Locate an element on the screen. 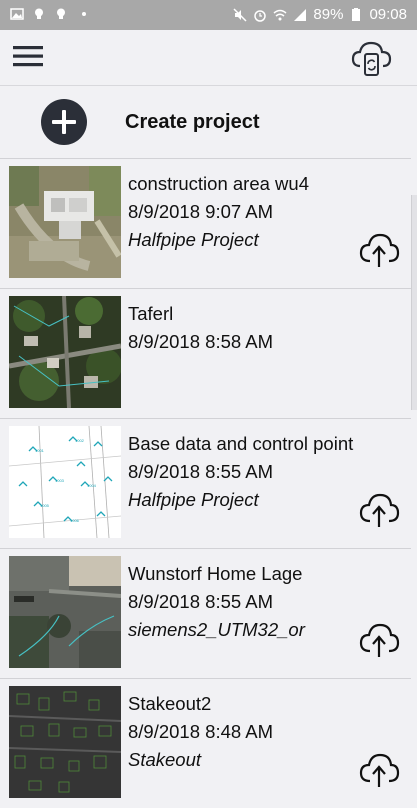  project-thumbnail: 1001 1002 1003 1004 1005 1006 is located at coordinates (65, 482).